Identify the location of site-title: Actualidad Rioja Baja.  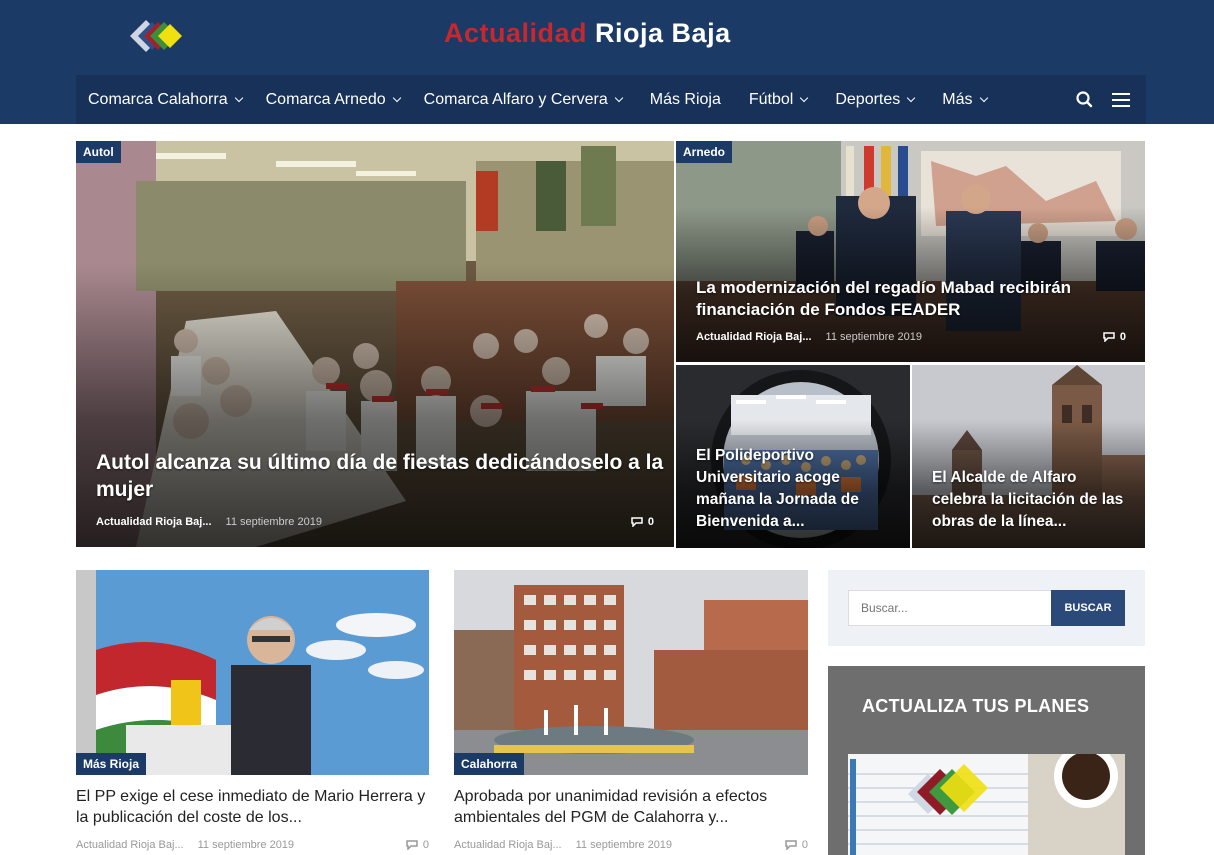
(587, 33).